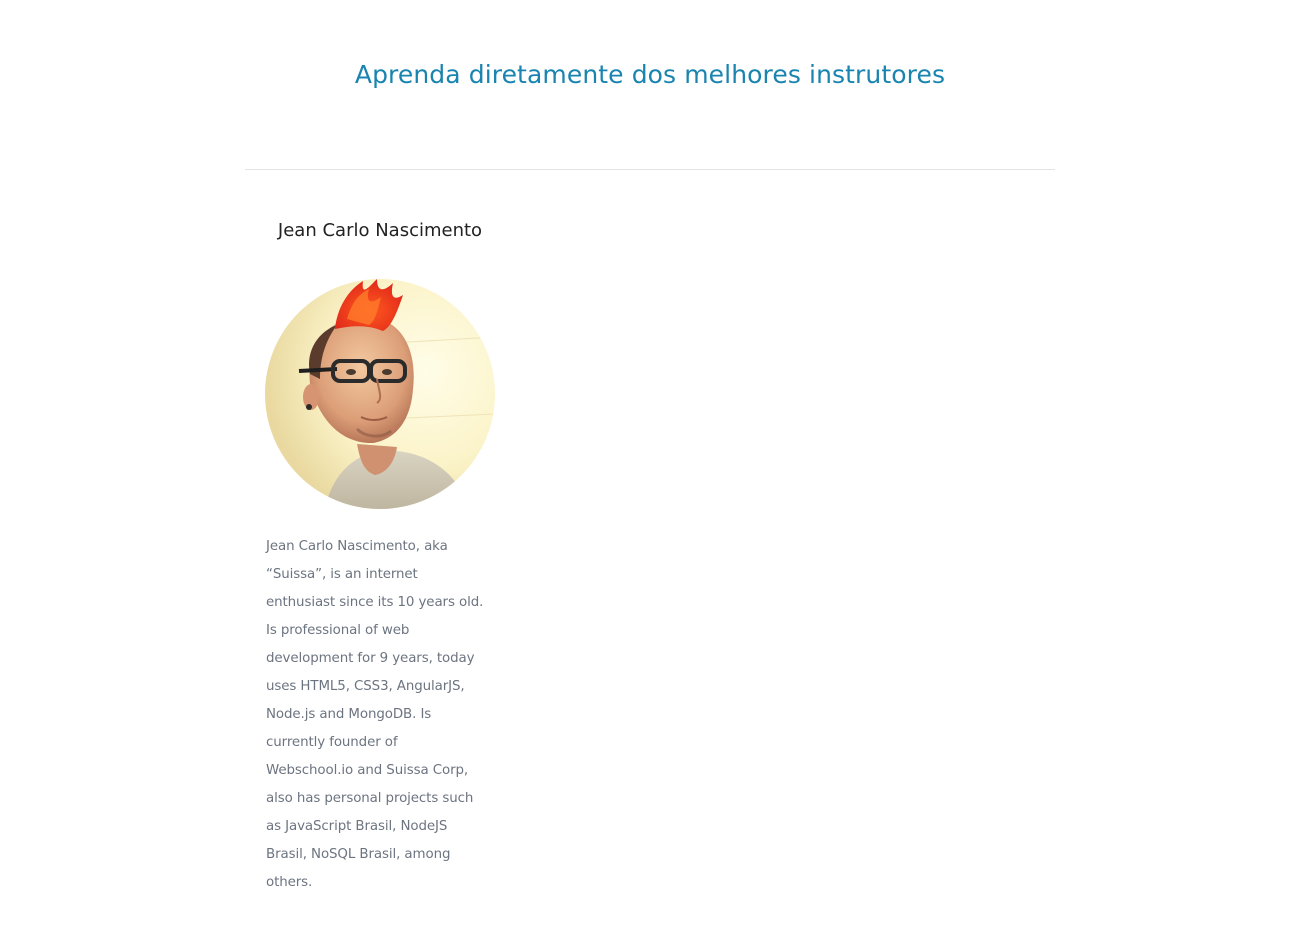 The height and width of the screenshot is (949, 1300). I want to click on avatar-photo, so click(380, 394).